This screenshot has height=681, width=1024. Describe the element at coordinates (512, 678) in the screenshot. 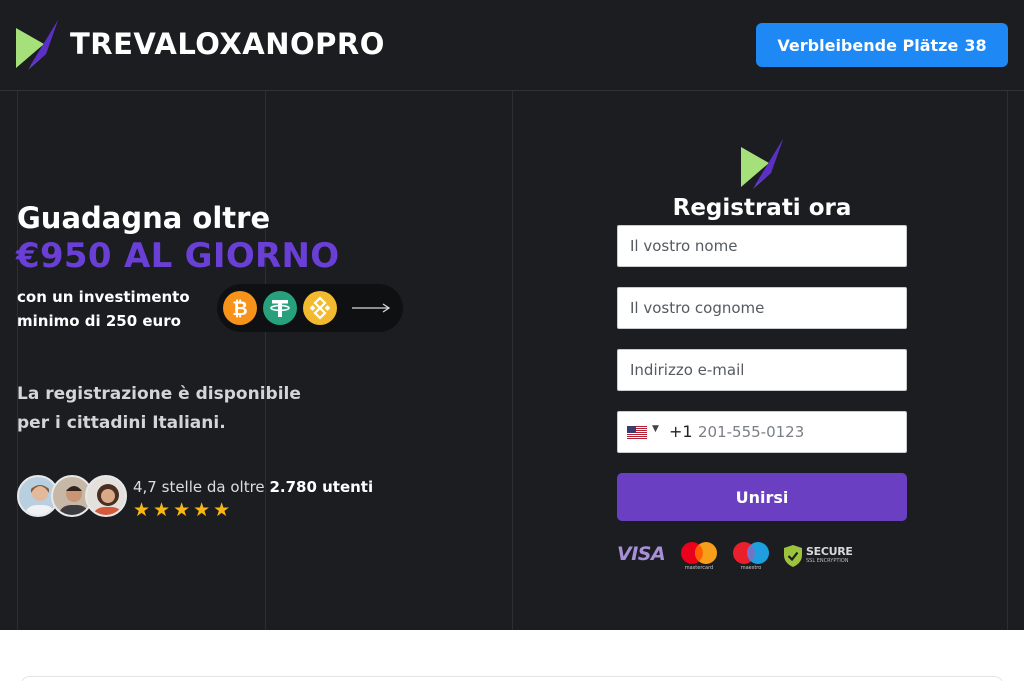

I see `content-card` at that location.